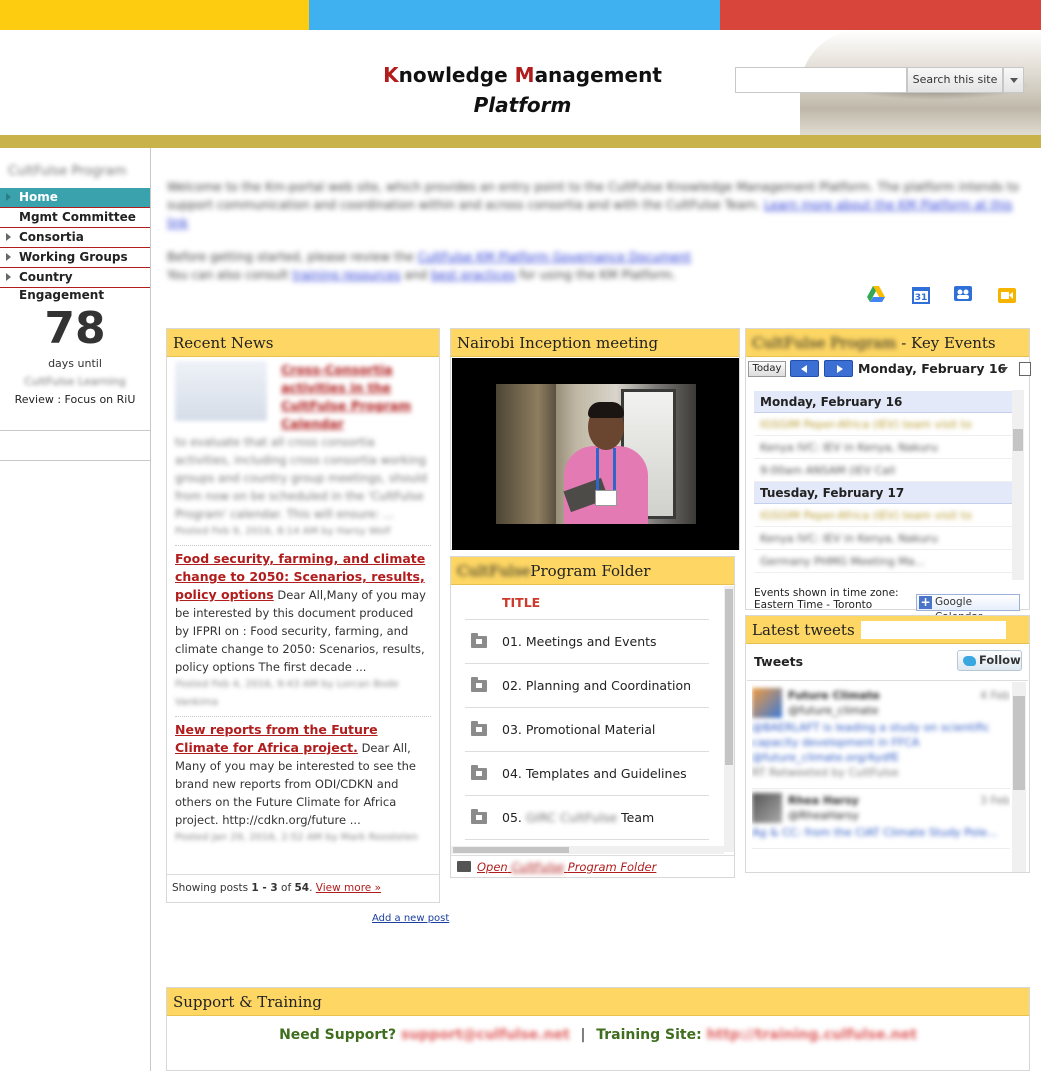 This screenshot has height=1071, width=1041. What do you see at coordinates (587, 774) in the screenshot?
I see `folder-row: 04. Templates and Guidelines` at bounding box center [587, 774].